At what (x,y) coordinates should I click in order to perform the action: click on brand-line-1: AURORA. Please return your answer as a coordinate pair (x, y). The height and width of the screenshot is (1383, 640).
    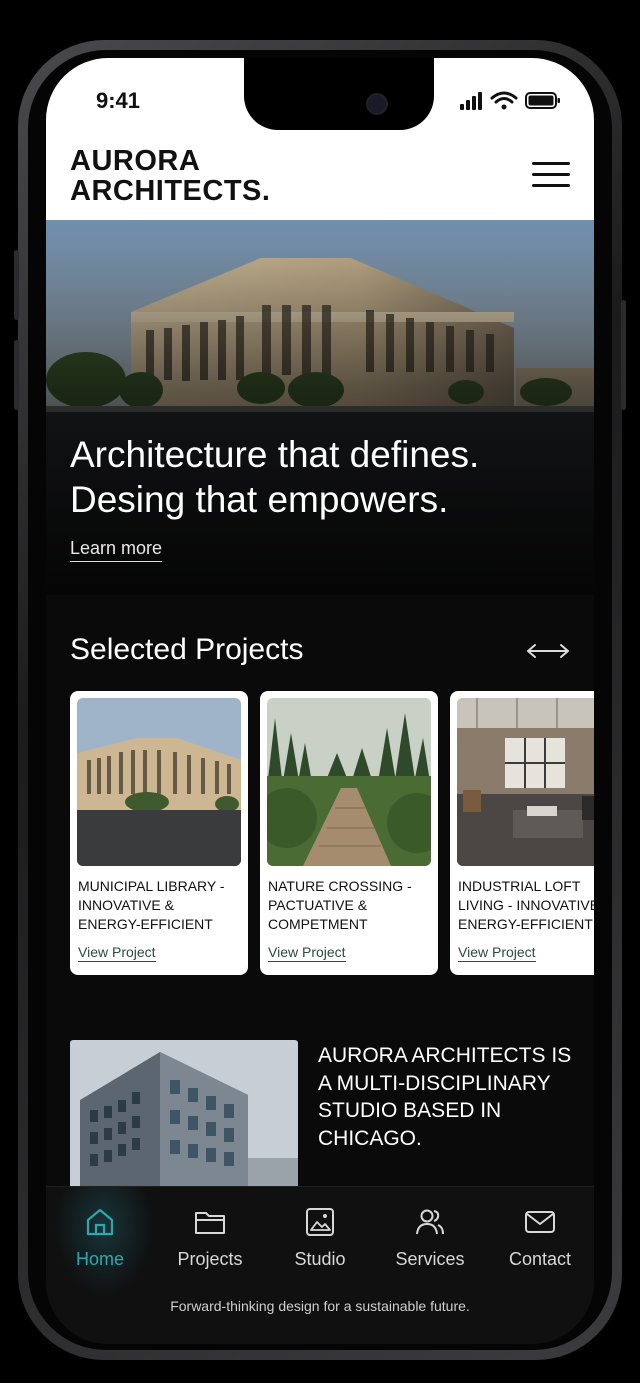
    Looking at the image, I should click on (135, 161).